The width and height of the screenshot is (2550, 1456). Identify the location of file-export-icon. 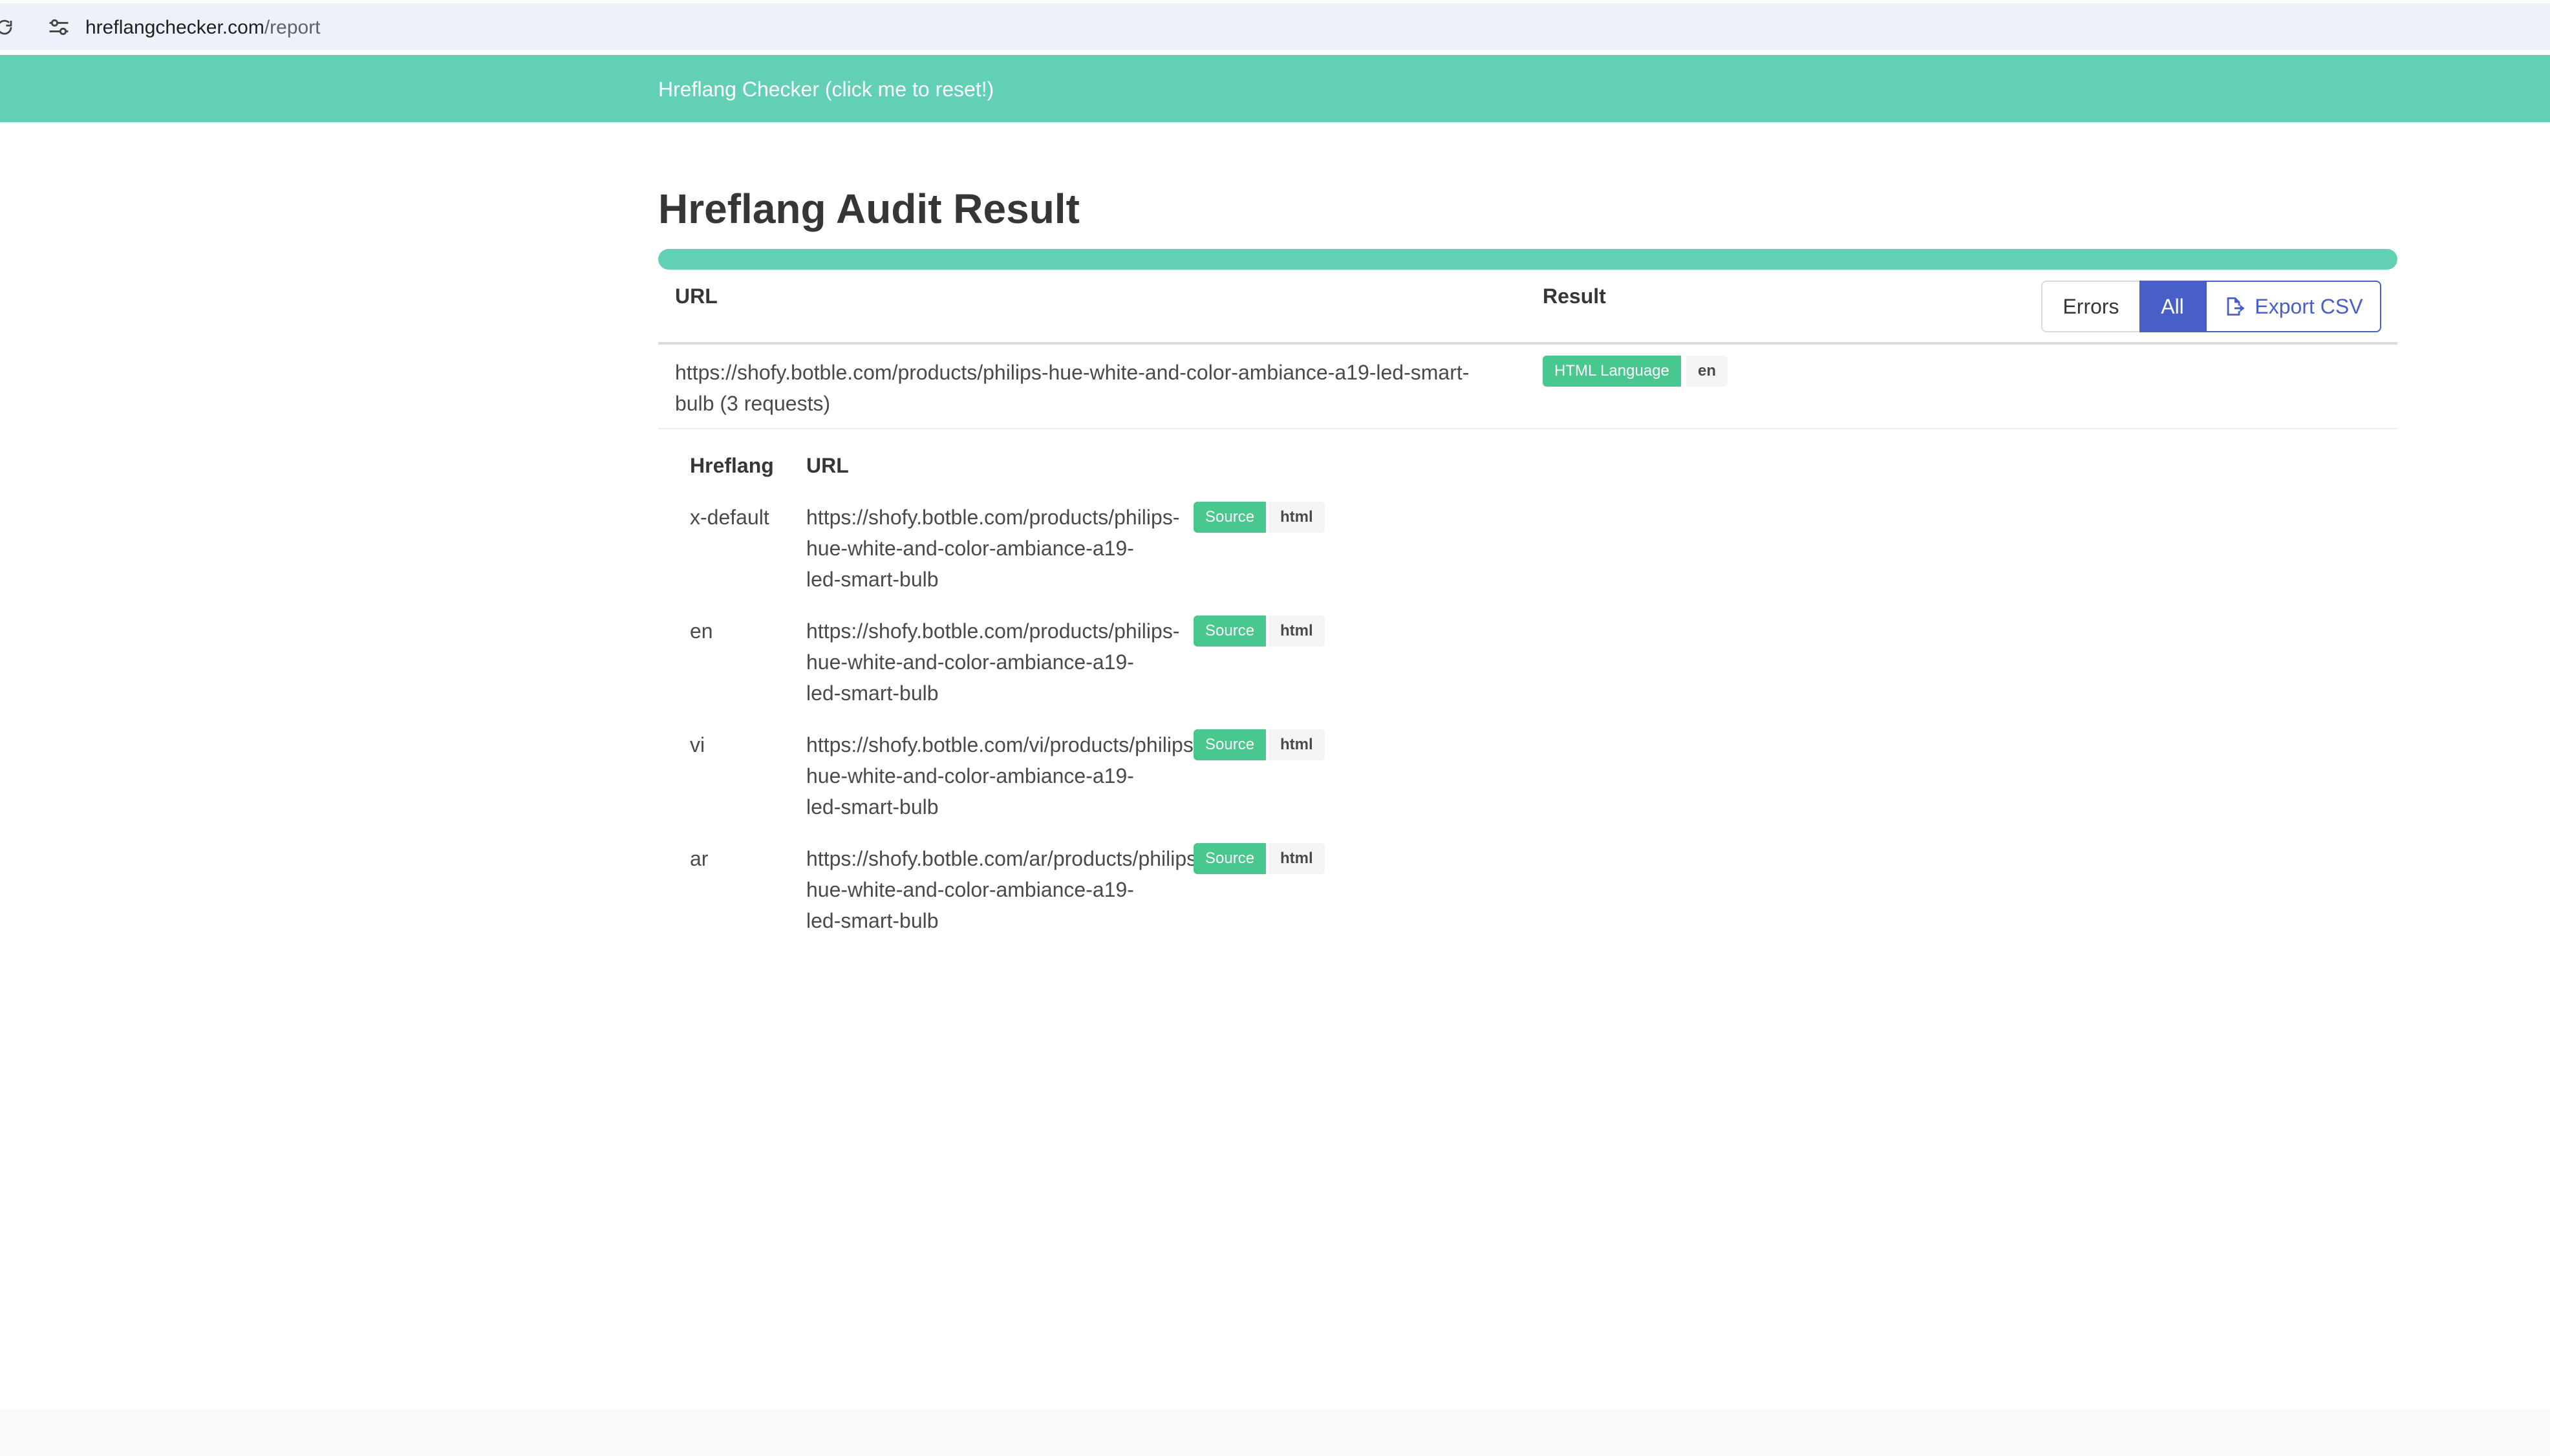
(2236, 306).